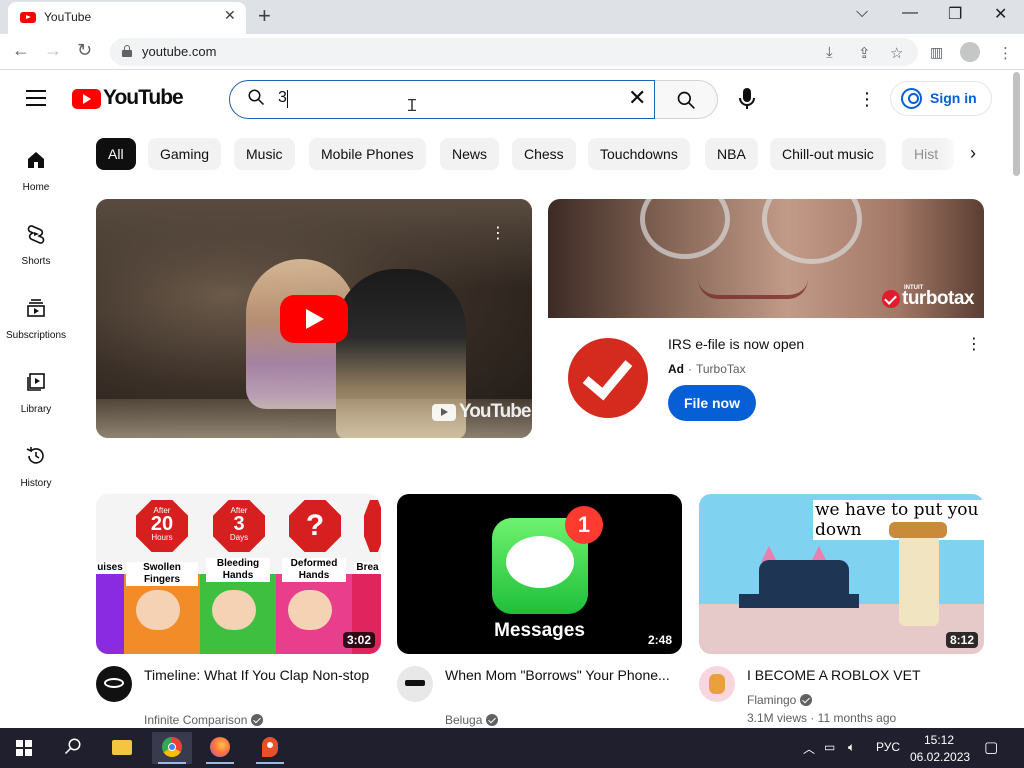 The height and width of the screenshot is (768, 1024). What do you see at coordinates (53, 50) in the screenshot?
I see `forward-button: →` at bounding box center [53, 50].